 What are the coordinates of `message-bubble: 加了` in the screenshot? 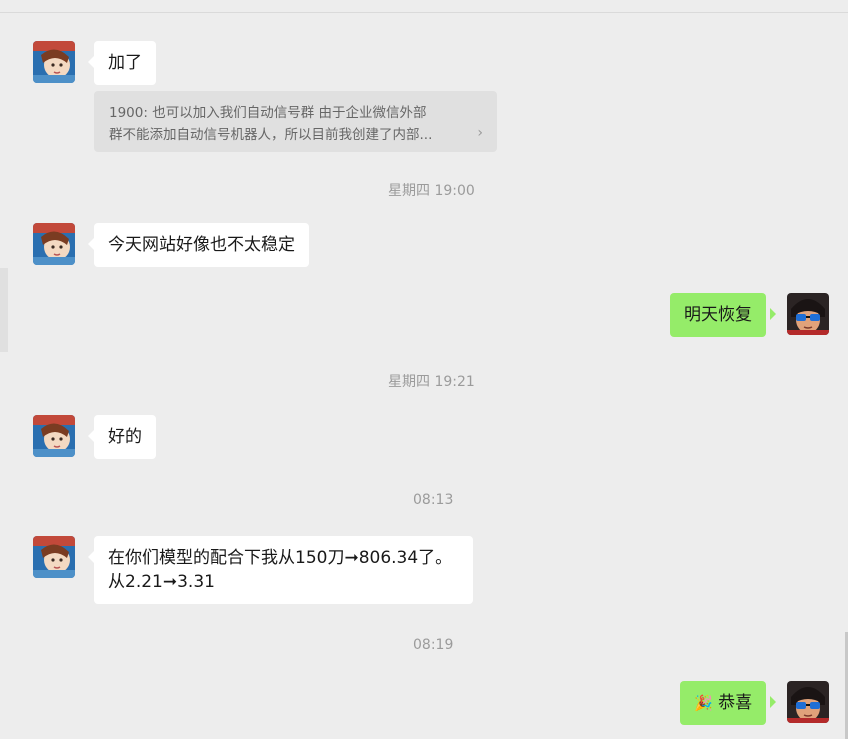 It's located at (125, 63).